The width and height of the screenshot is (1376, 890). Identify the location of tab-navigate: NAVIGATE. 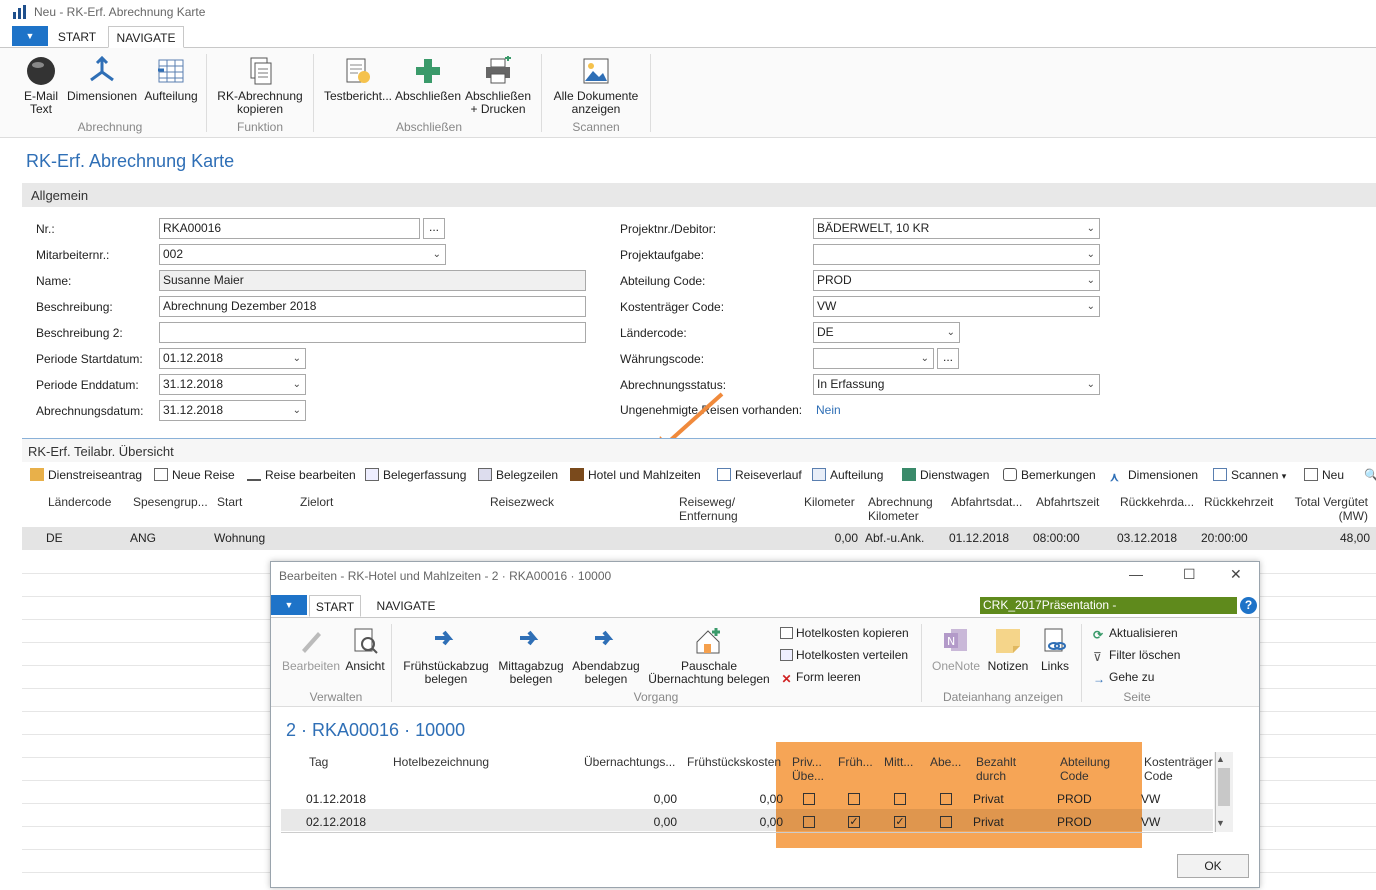
(146, 37).